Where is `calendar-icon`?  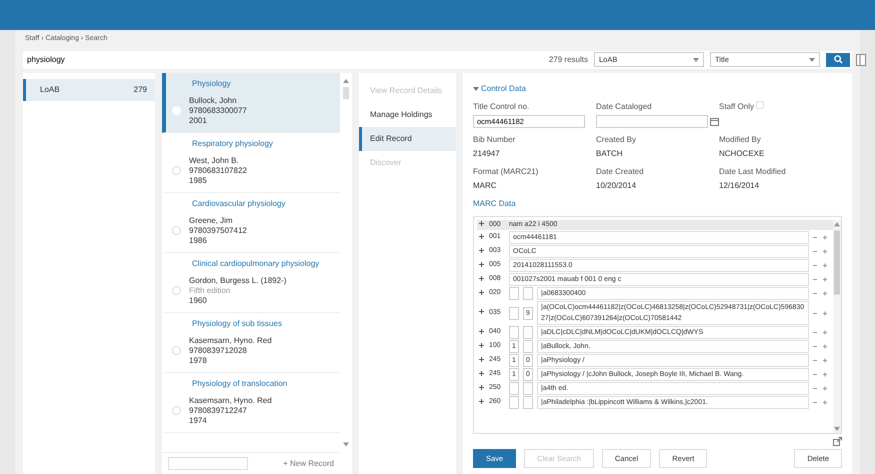 calendar-icon is located at coordinates (714, 121).